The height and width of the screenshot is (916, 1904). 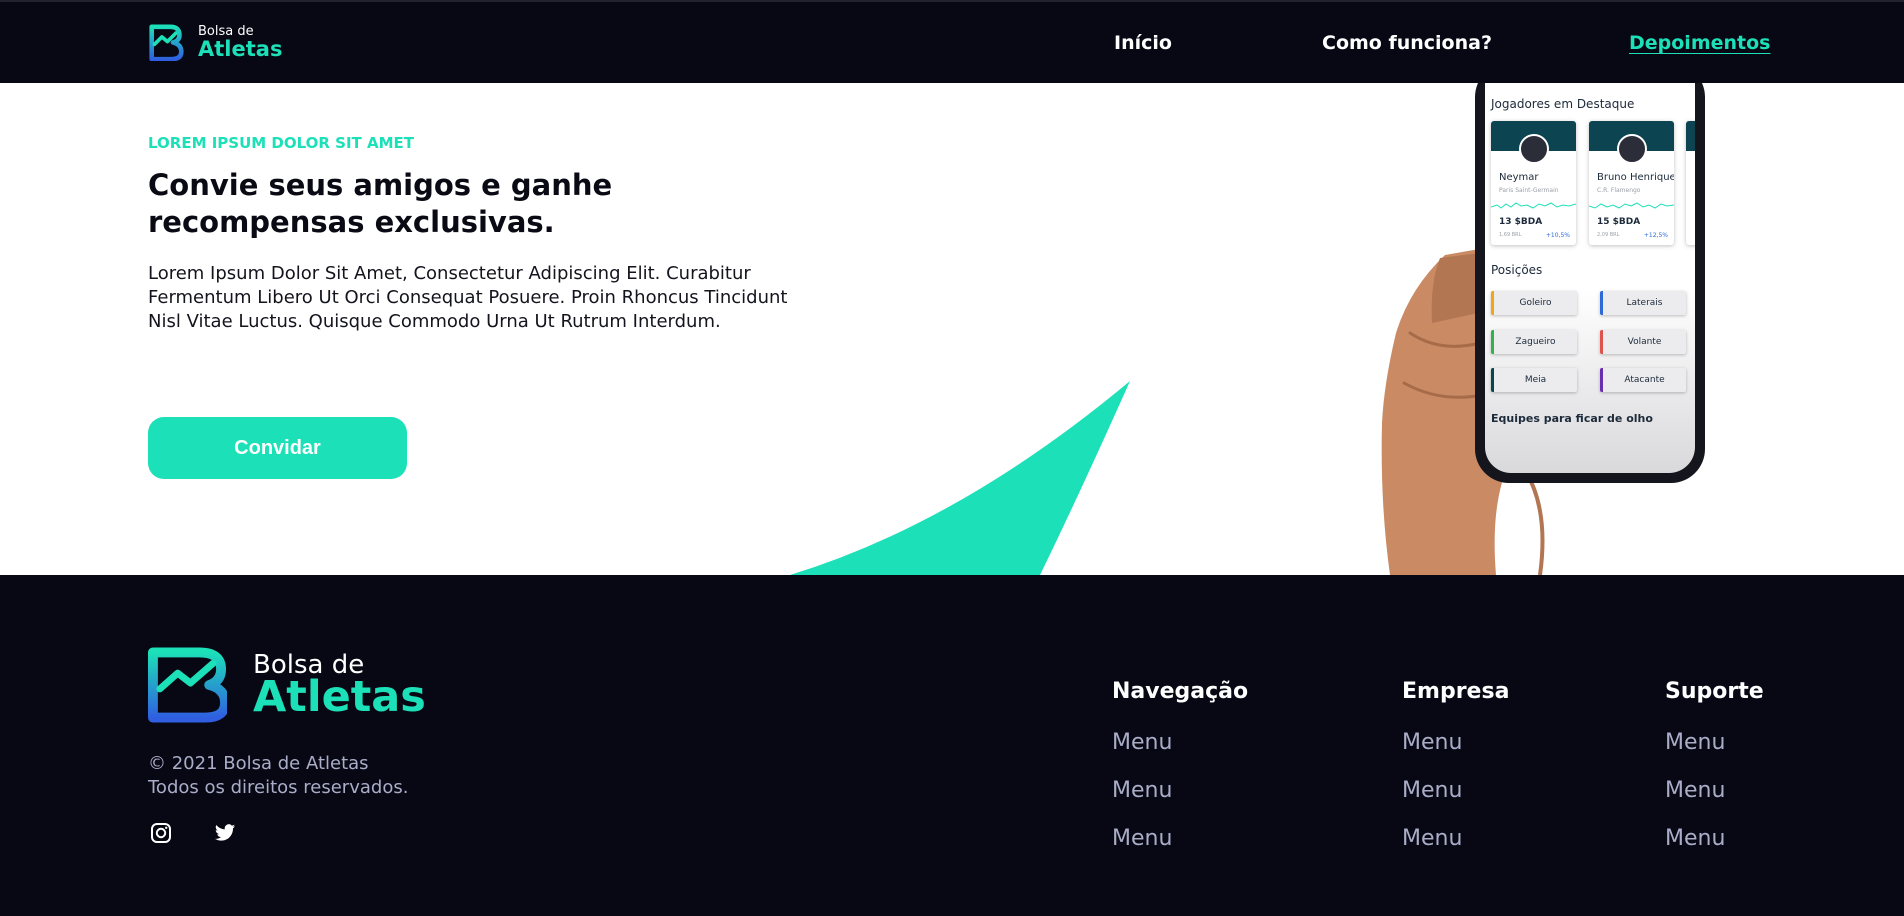 I want to click on nav-link-como-funciona: Como funciona?, so click(x=1407, y=43).